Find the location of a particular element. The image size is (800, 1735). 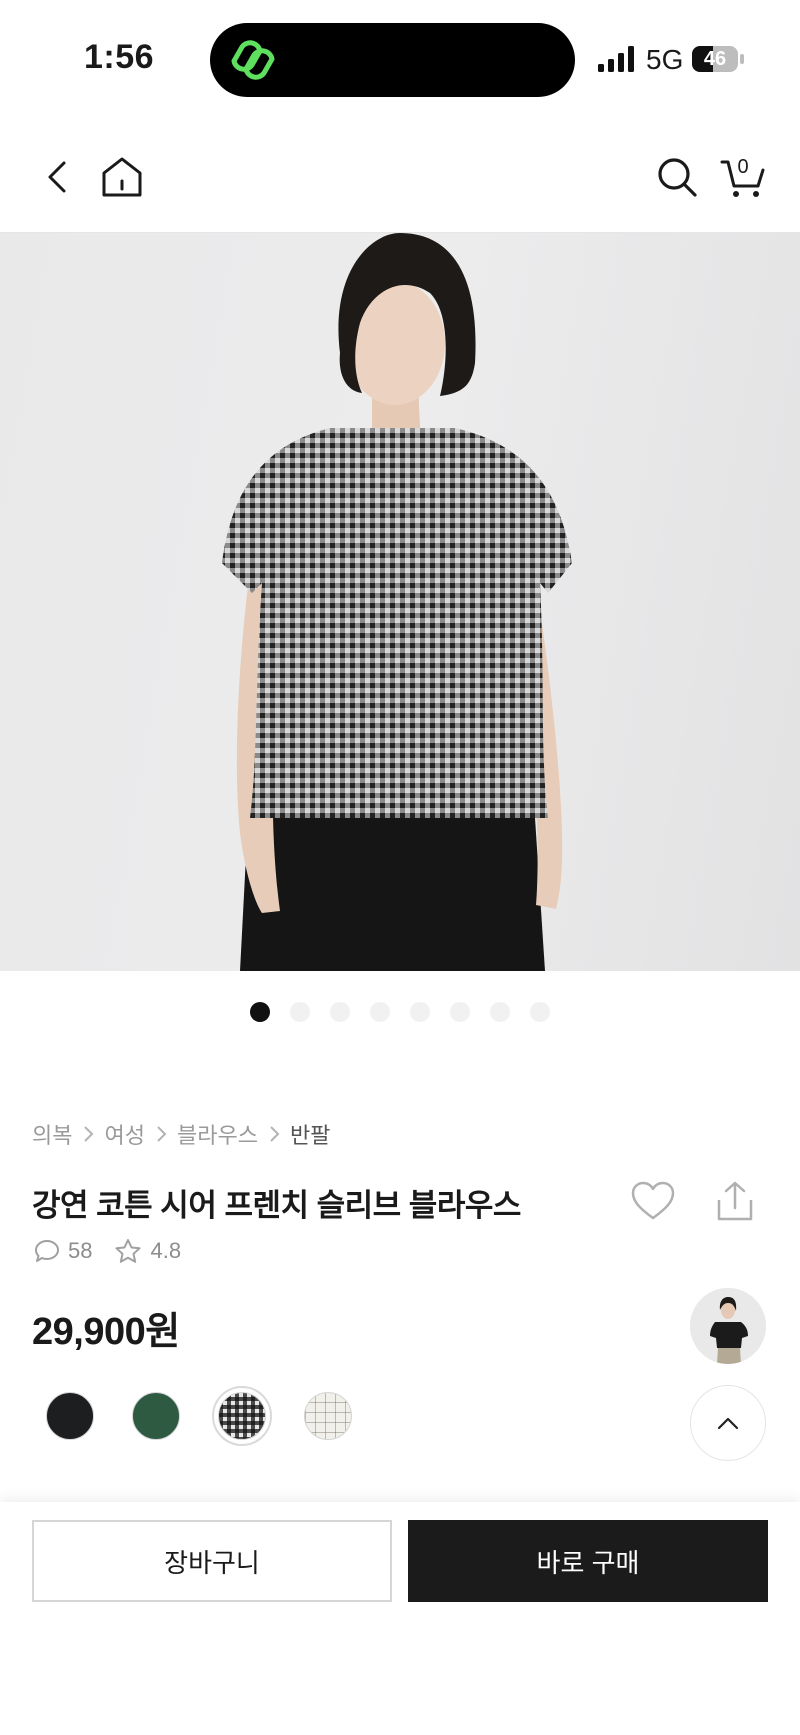

color-swatch-black is located at coordinates (70, 1416).